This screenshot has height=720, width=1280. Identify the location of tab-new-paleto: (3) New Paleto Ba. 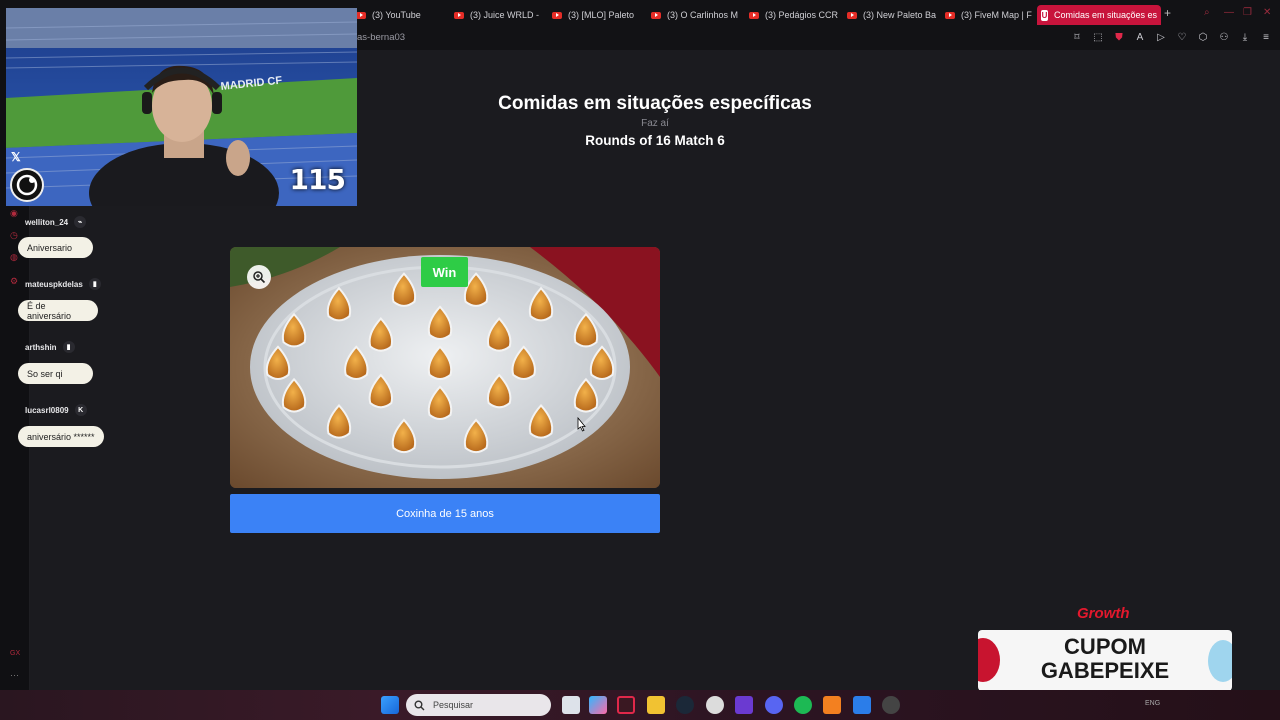
(891, 15).